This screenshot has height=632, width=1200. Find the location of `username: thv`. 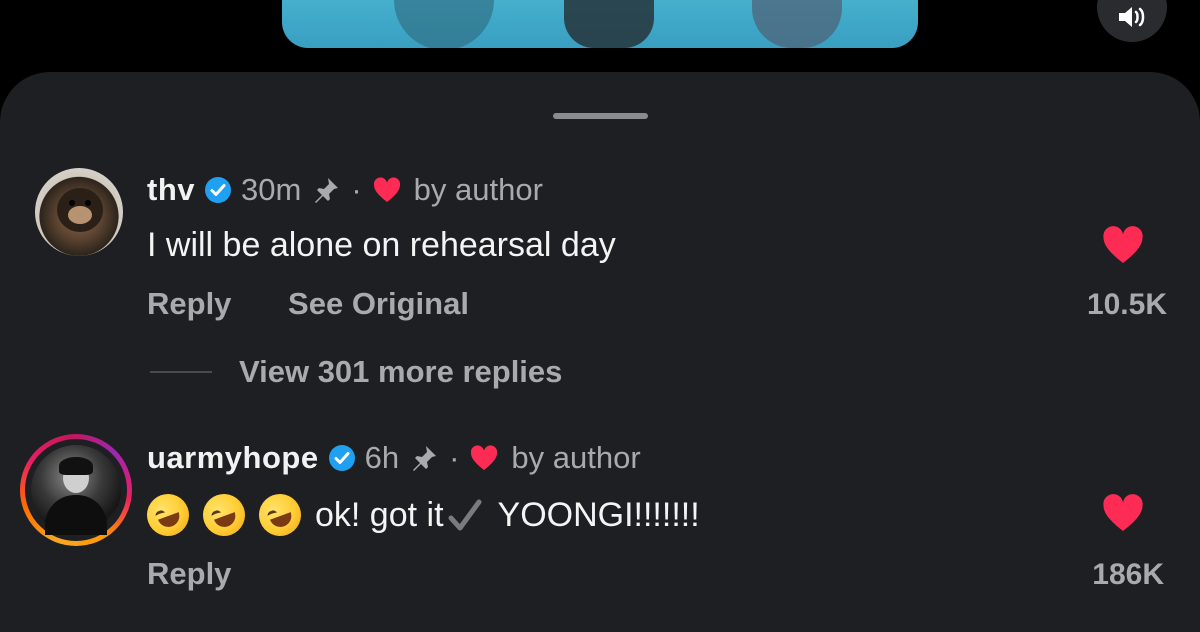

username: thv is located at coordinates (171, 190).